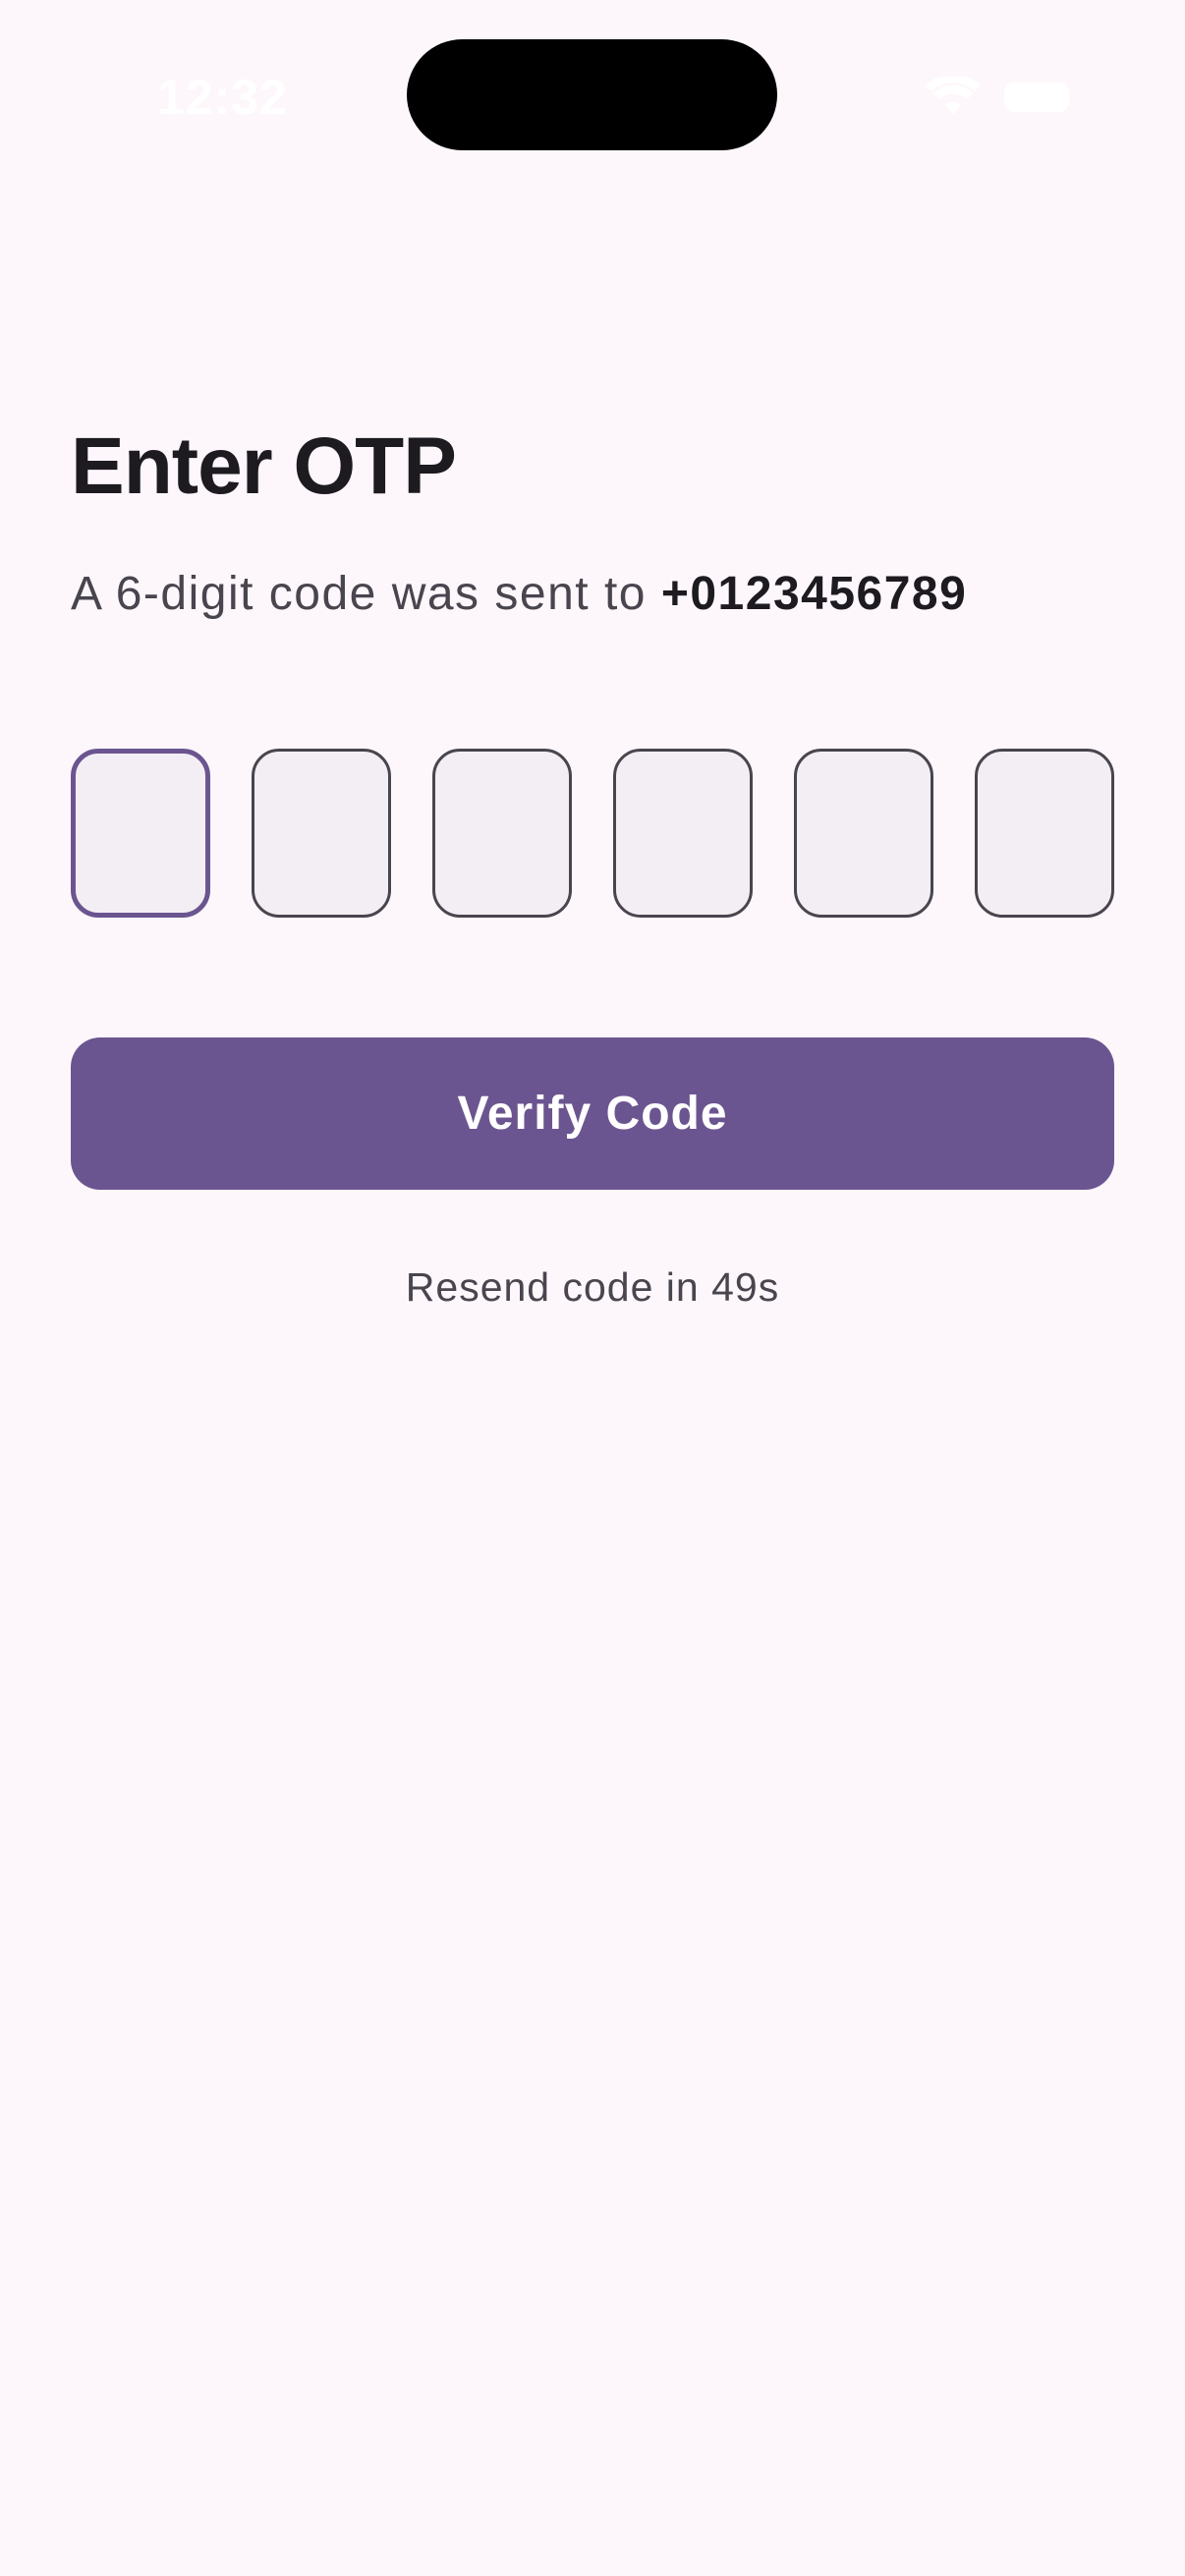 The height and width of the screenshot is (2576, 1185). I want to click on subtitle: A 6-digit code was sent to +0123456789, so click(519, 594).